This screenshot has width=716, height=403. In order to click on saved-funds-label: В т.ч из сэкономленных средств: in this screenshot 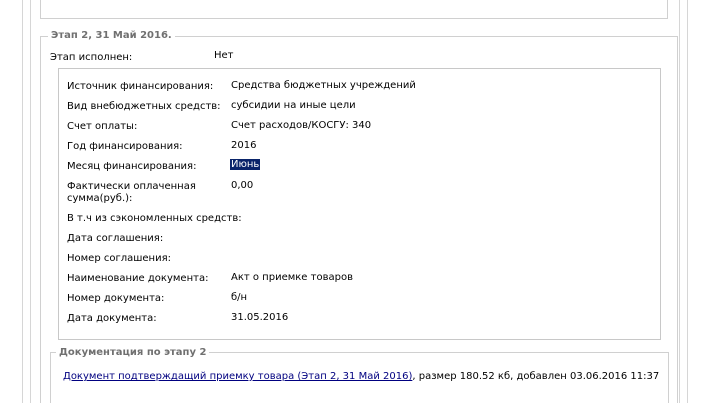, I will do `click(154, 218)`.